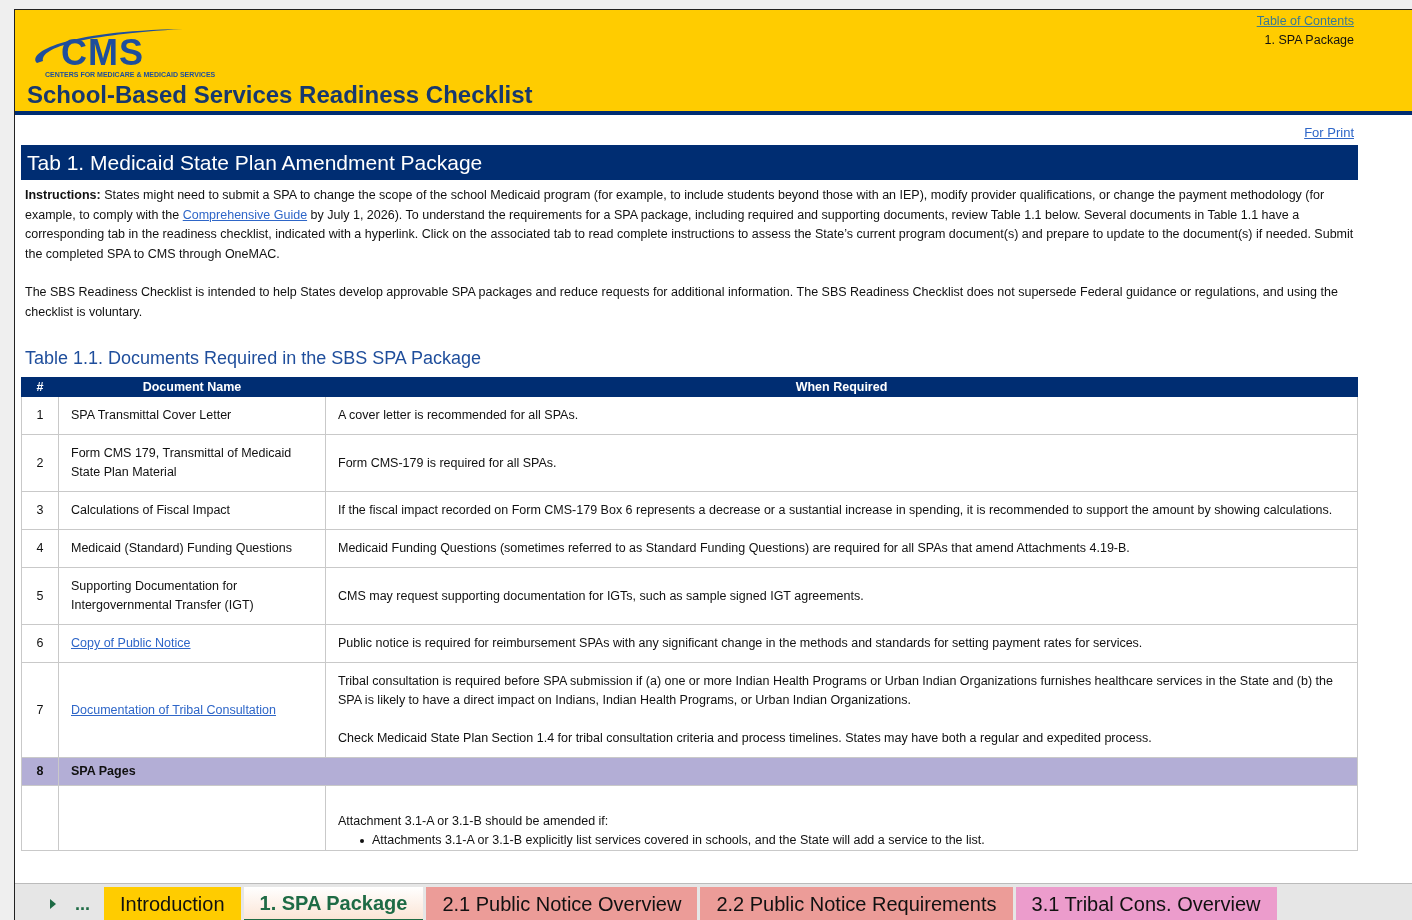 The image size is (1412, 920). What do you see at coordinates (333, 903) in the screenshot?
I see `sheet-tab: 1. SPA Package` at bounding box center [333, 903].